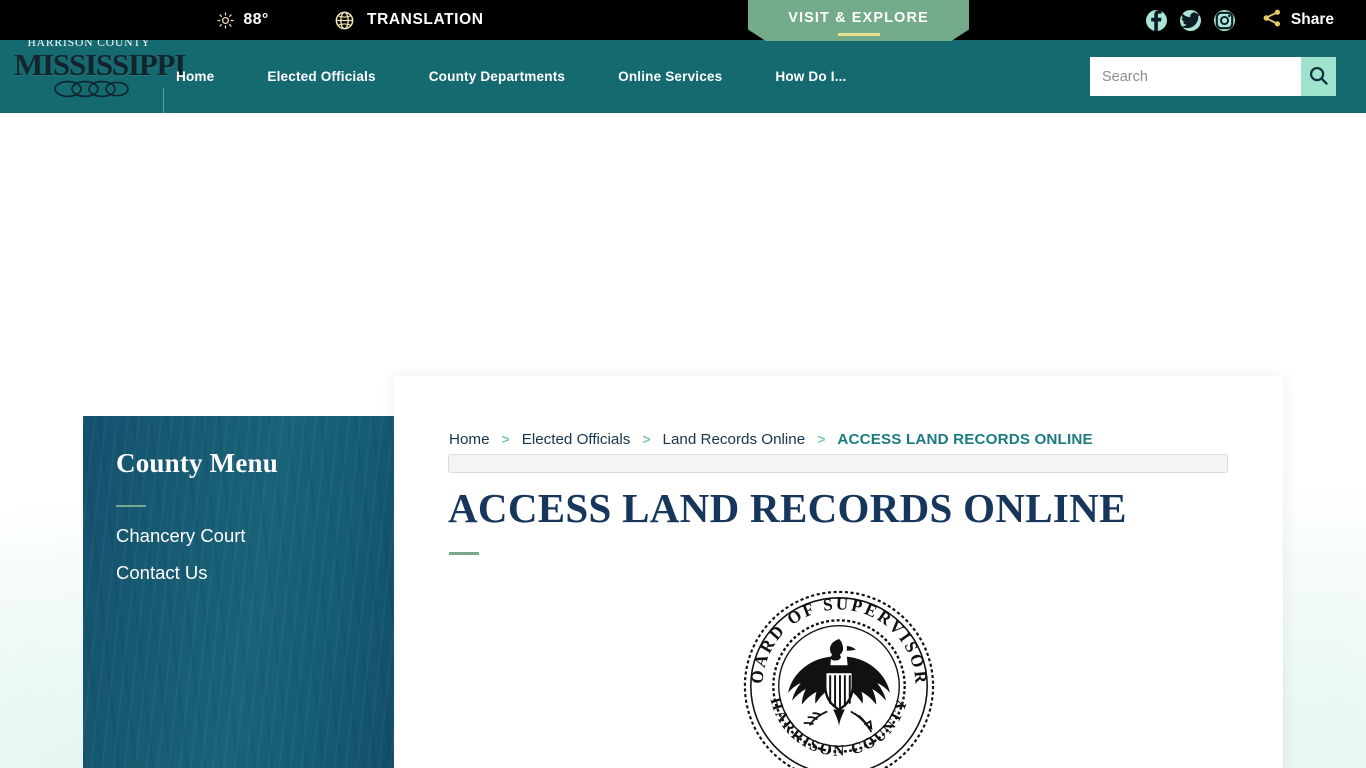 This screenshot has width=1366, height=768. I want to click on sidebar-title: County Menu, so click(197, 463).